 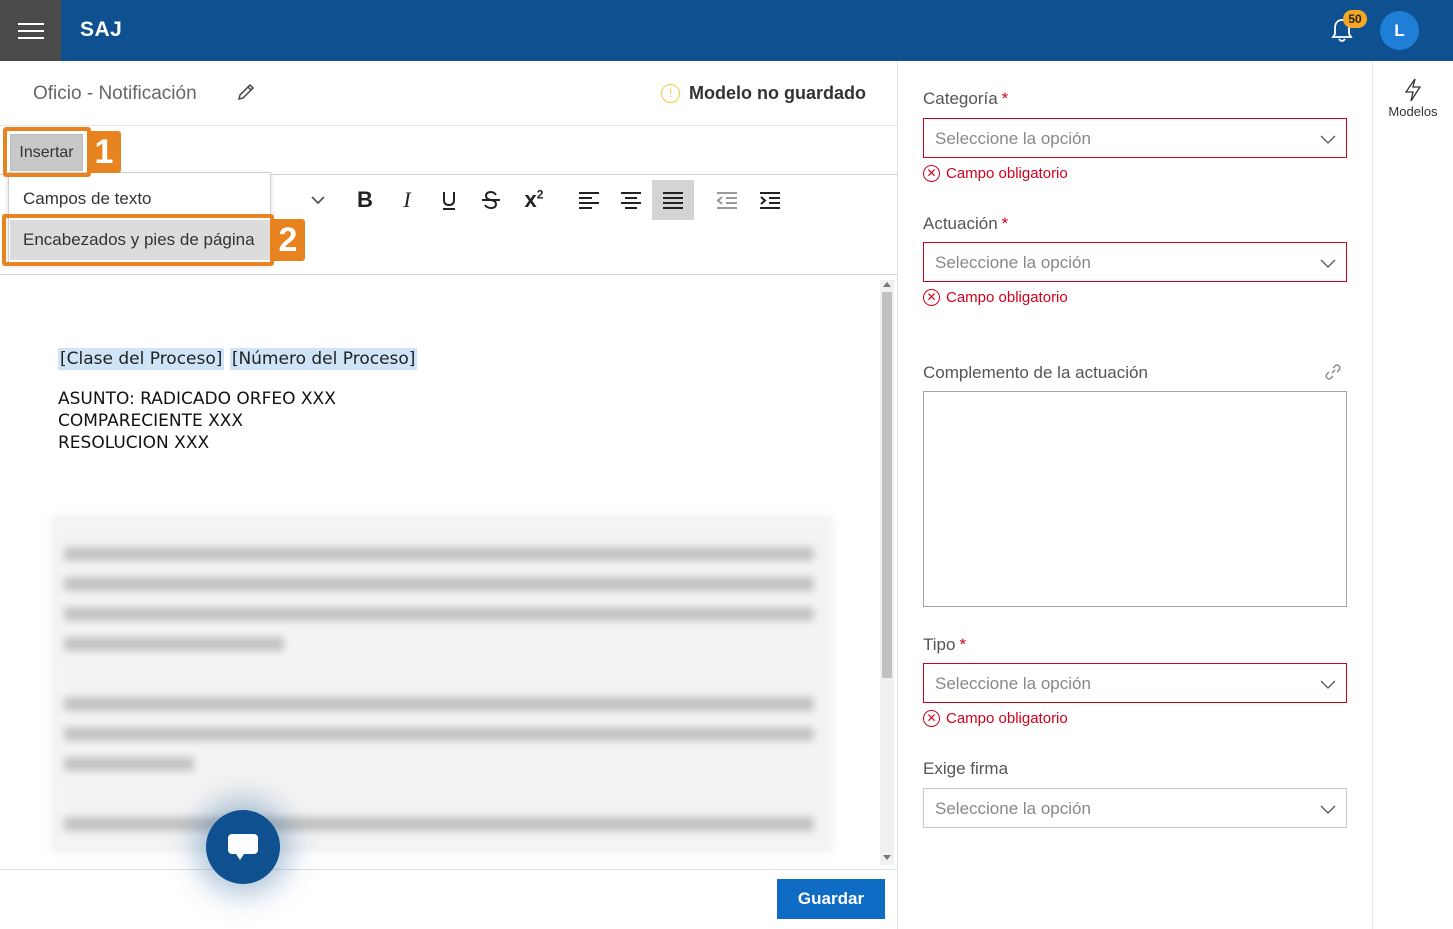 I want to click on strikethrough-icon, so click(x=491, y=200).